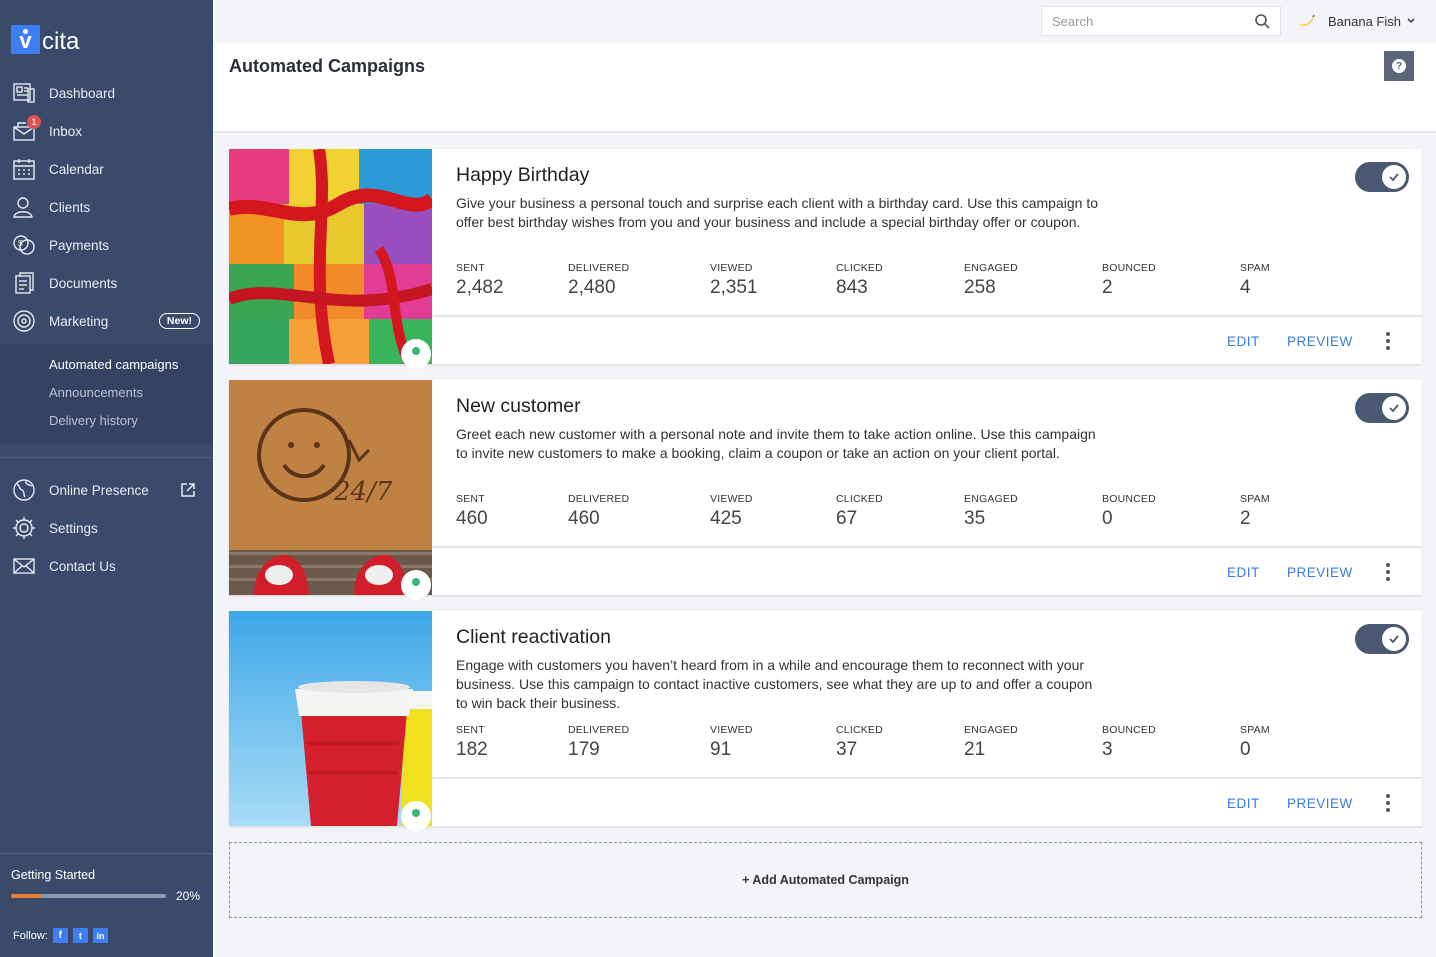 The height and width of the screenshot is (957, 1436). Describe the element at coordinates (45, 39) in the screenshot. I see `vcita-logo: v cita` at that location.